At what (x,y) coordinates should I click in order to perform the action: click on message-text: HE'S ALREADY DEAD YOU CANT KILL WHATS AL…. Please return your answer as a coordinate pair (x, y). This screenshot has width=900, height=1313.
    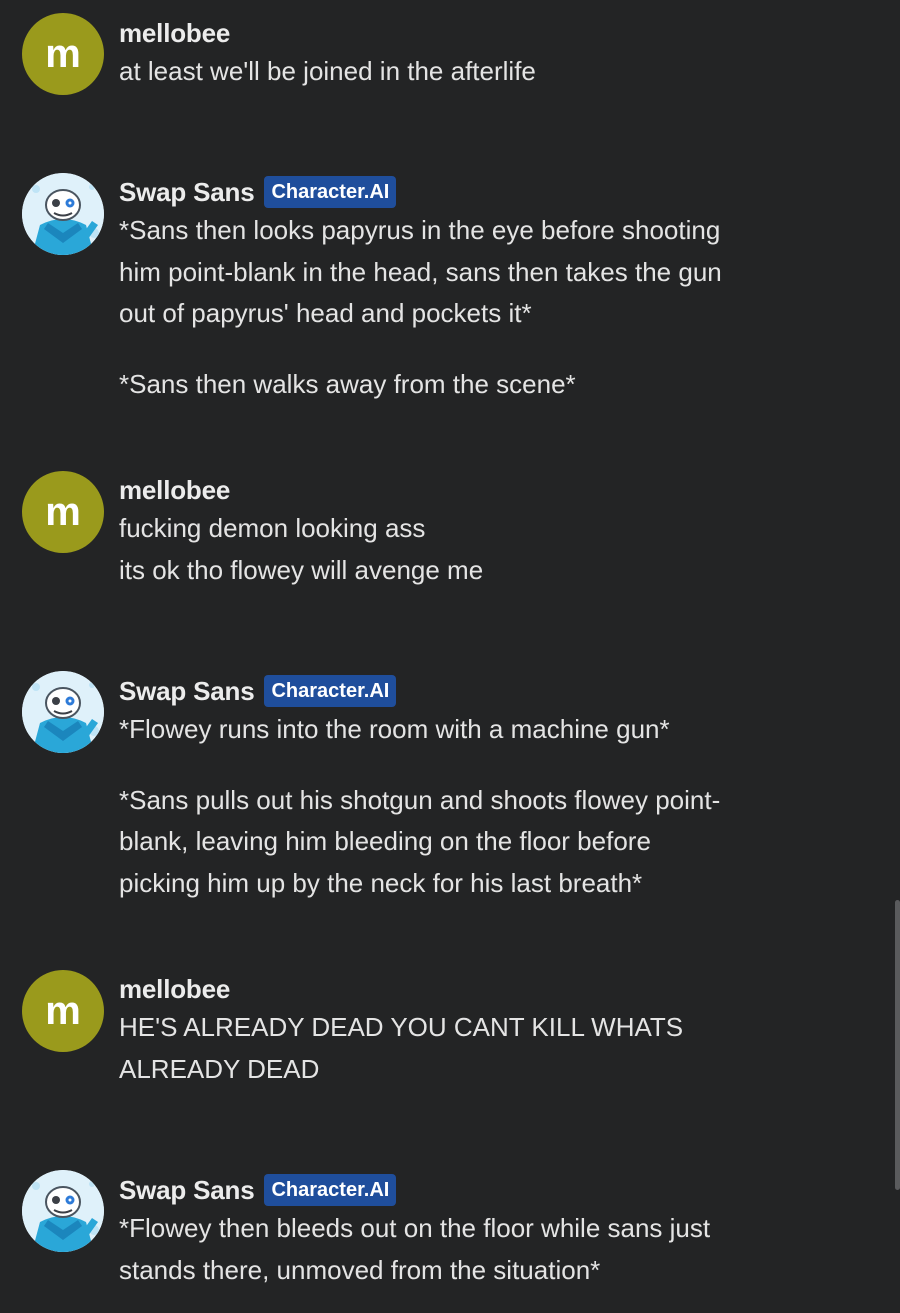
    Looking at the image, I should click on (401, 1048).